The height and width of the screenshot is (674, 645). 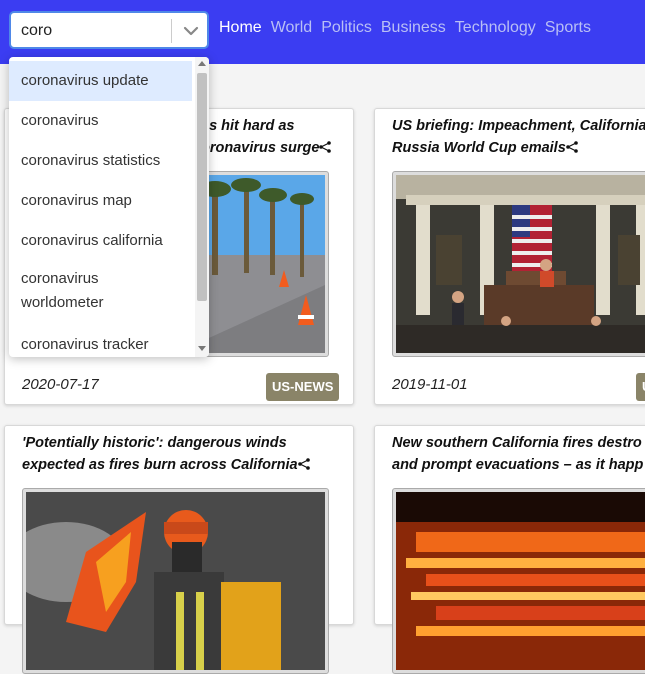 I want to click on firefighter-photo, so click(x=174, y=581).